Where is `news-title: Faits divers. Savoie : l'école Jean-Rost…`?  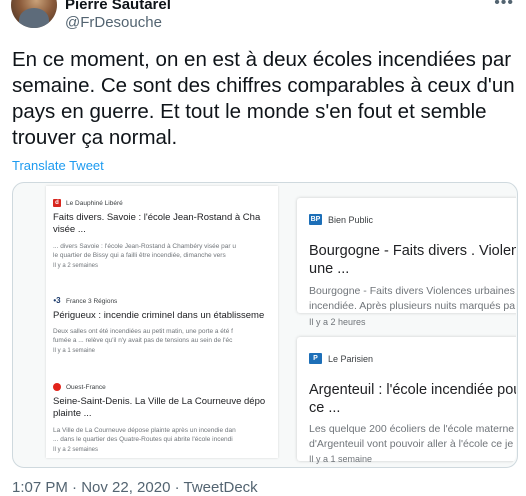
news-title: Faits divers. Savoie : l'école Jean-Rost… is located at coordinates (156, 218).